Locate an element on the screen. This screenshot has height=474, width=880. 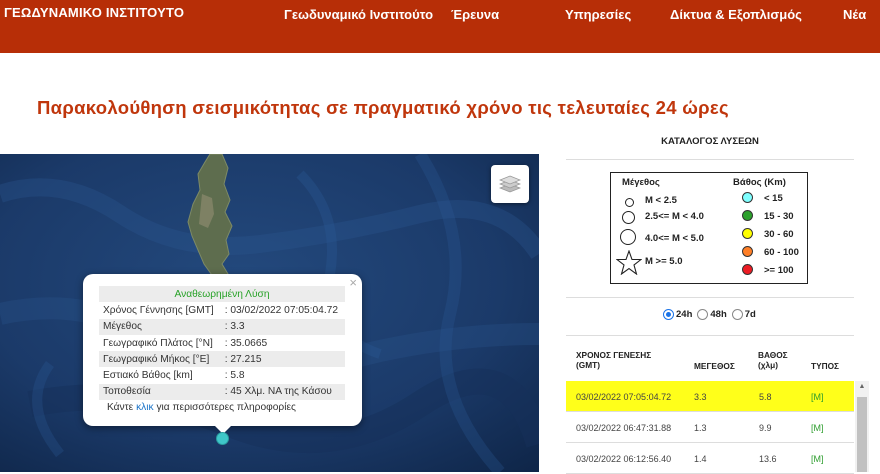
legend-magnitude-label: M >= 5.0 is located at coordinates (664, 261).